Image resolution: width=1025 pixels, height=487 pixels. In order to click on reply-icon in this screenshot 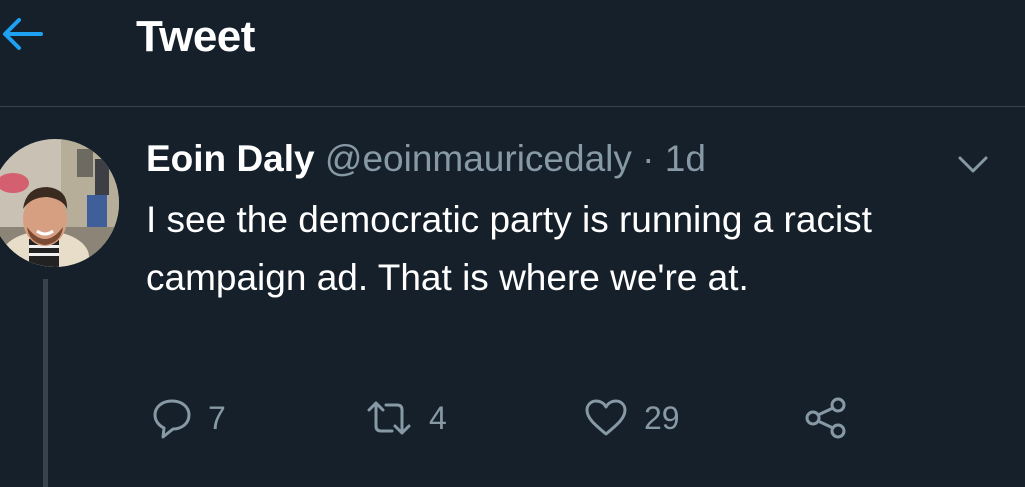, I will do `click(172, 418)`.